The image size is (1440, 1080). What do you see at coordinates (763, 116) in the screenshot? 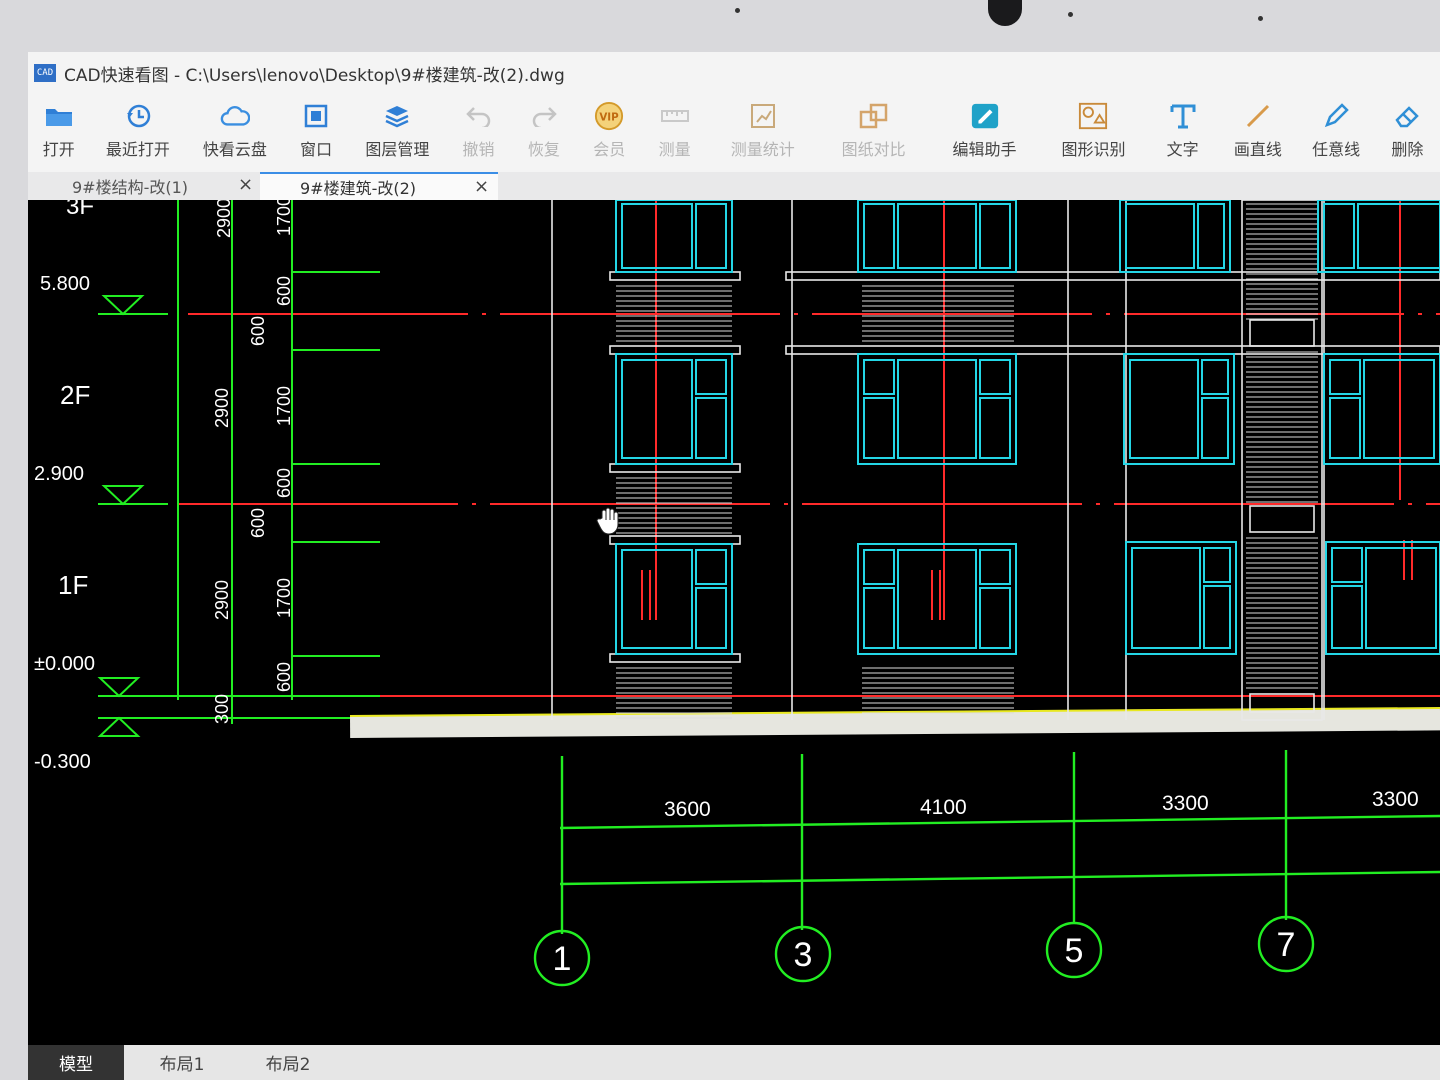
I see `stats-icon` at bounding box center [763, 116].